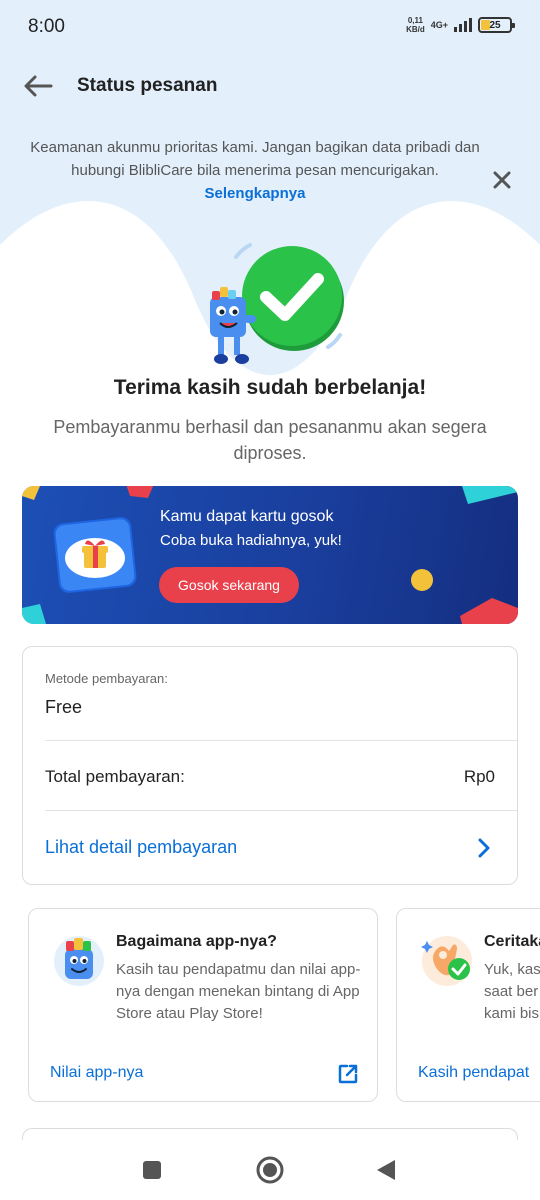 The image size is (540, 1200). I want to click on mascot-icon, so click(79, 961).